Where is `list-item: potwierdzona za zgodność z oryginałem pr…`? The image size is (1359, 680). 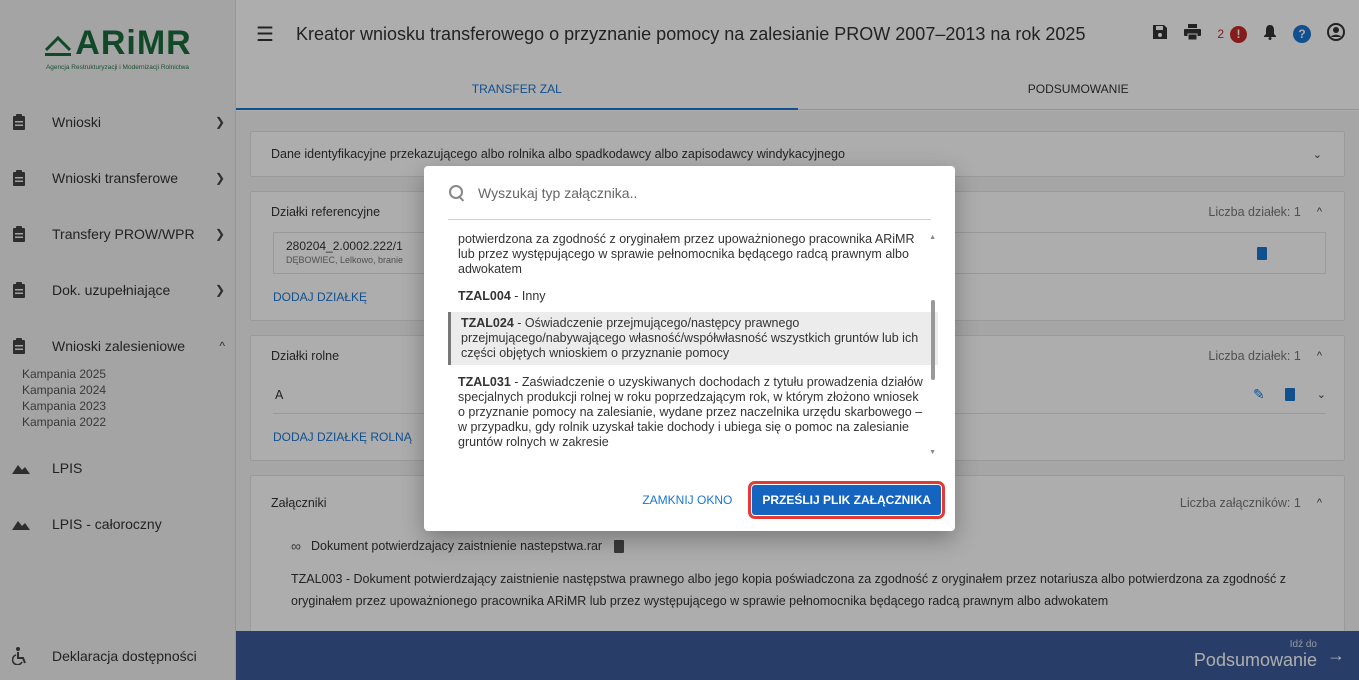 list-item: potwierdzona za zgodność z oryginałem pr… is located at coordinates (693, 254).